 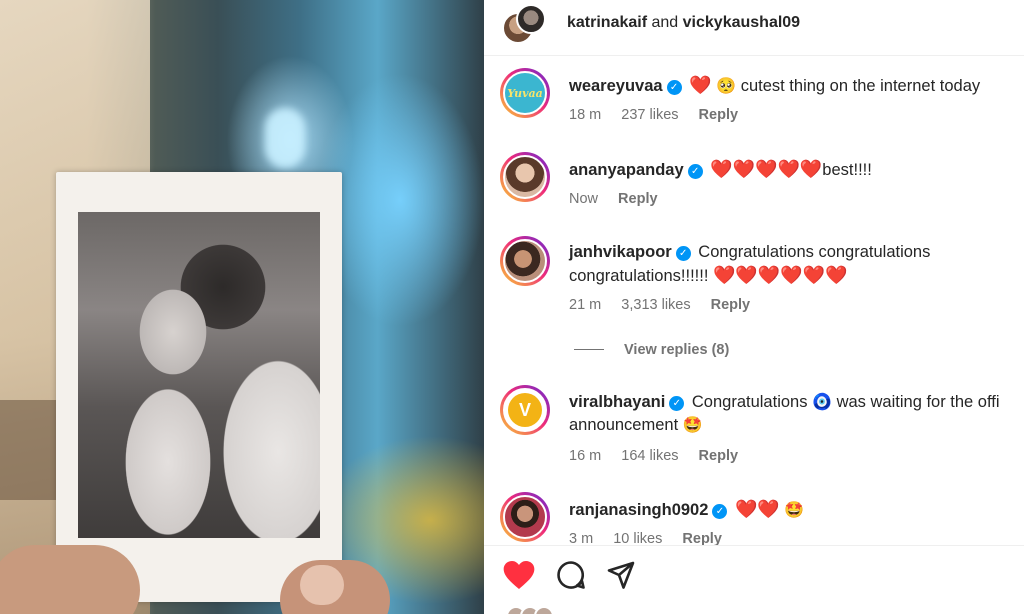 I want to click on comment-time: 21 m, so click(x=585, y=305).